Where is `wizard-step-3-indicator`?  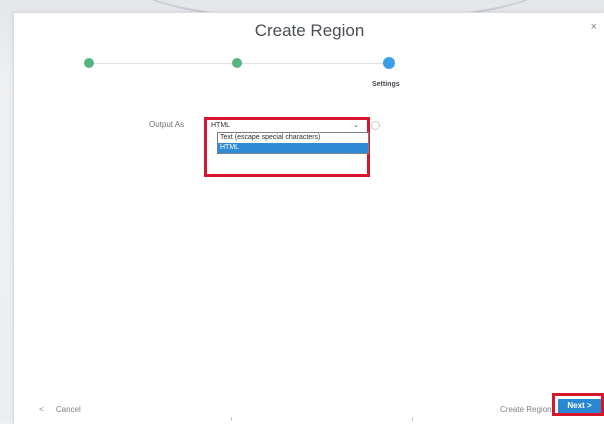 wizard-step-3-indicator is located at coordinates (389, 63).